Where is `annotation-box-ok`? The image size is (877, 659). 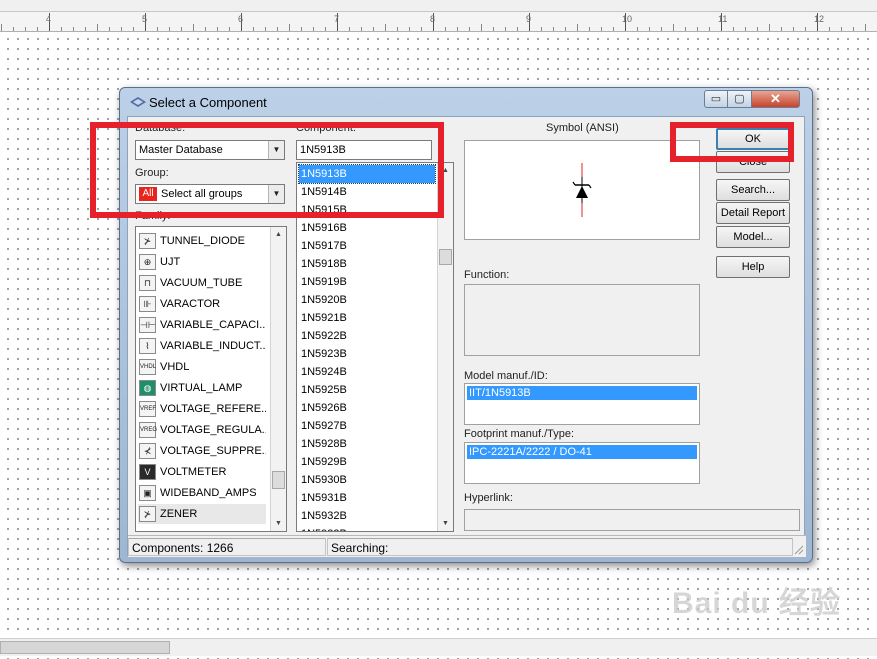 annotation-box-ok is located at coordinates (732, 142).